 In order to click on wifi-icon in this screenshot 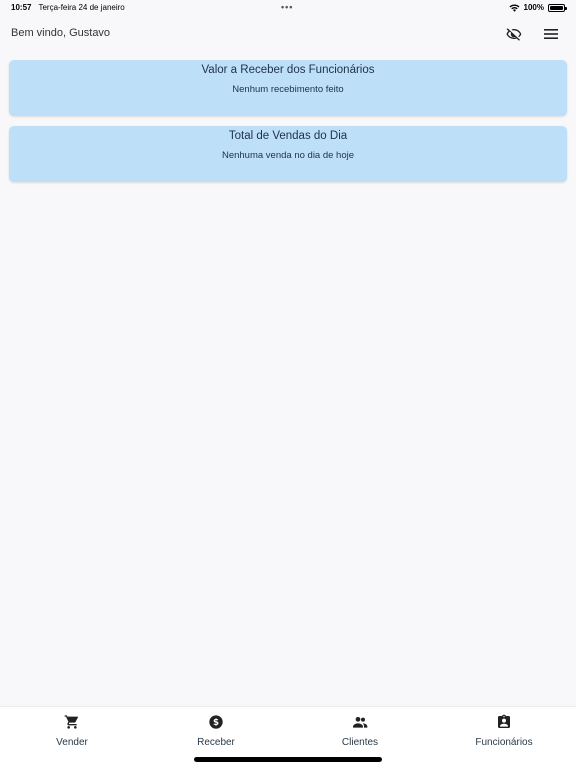, I will do `click(514, 7)`.